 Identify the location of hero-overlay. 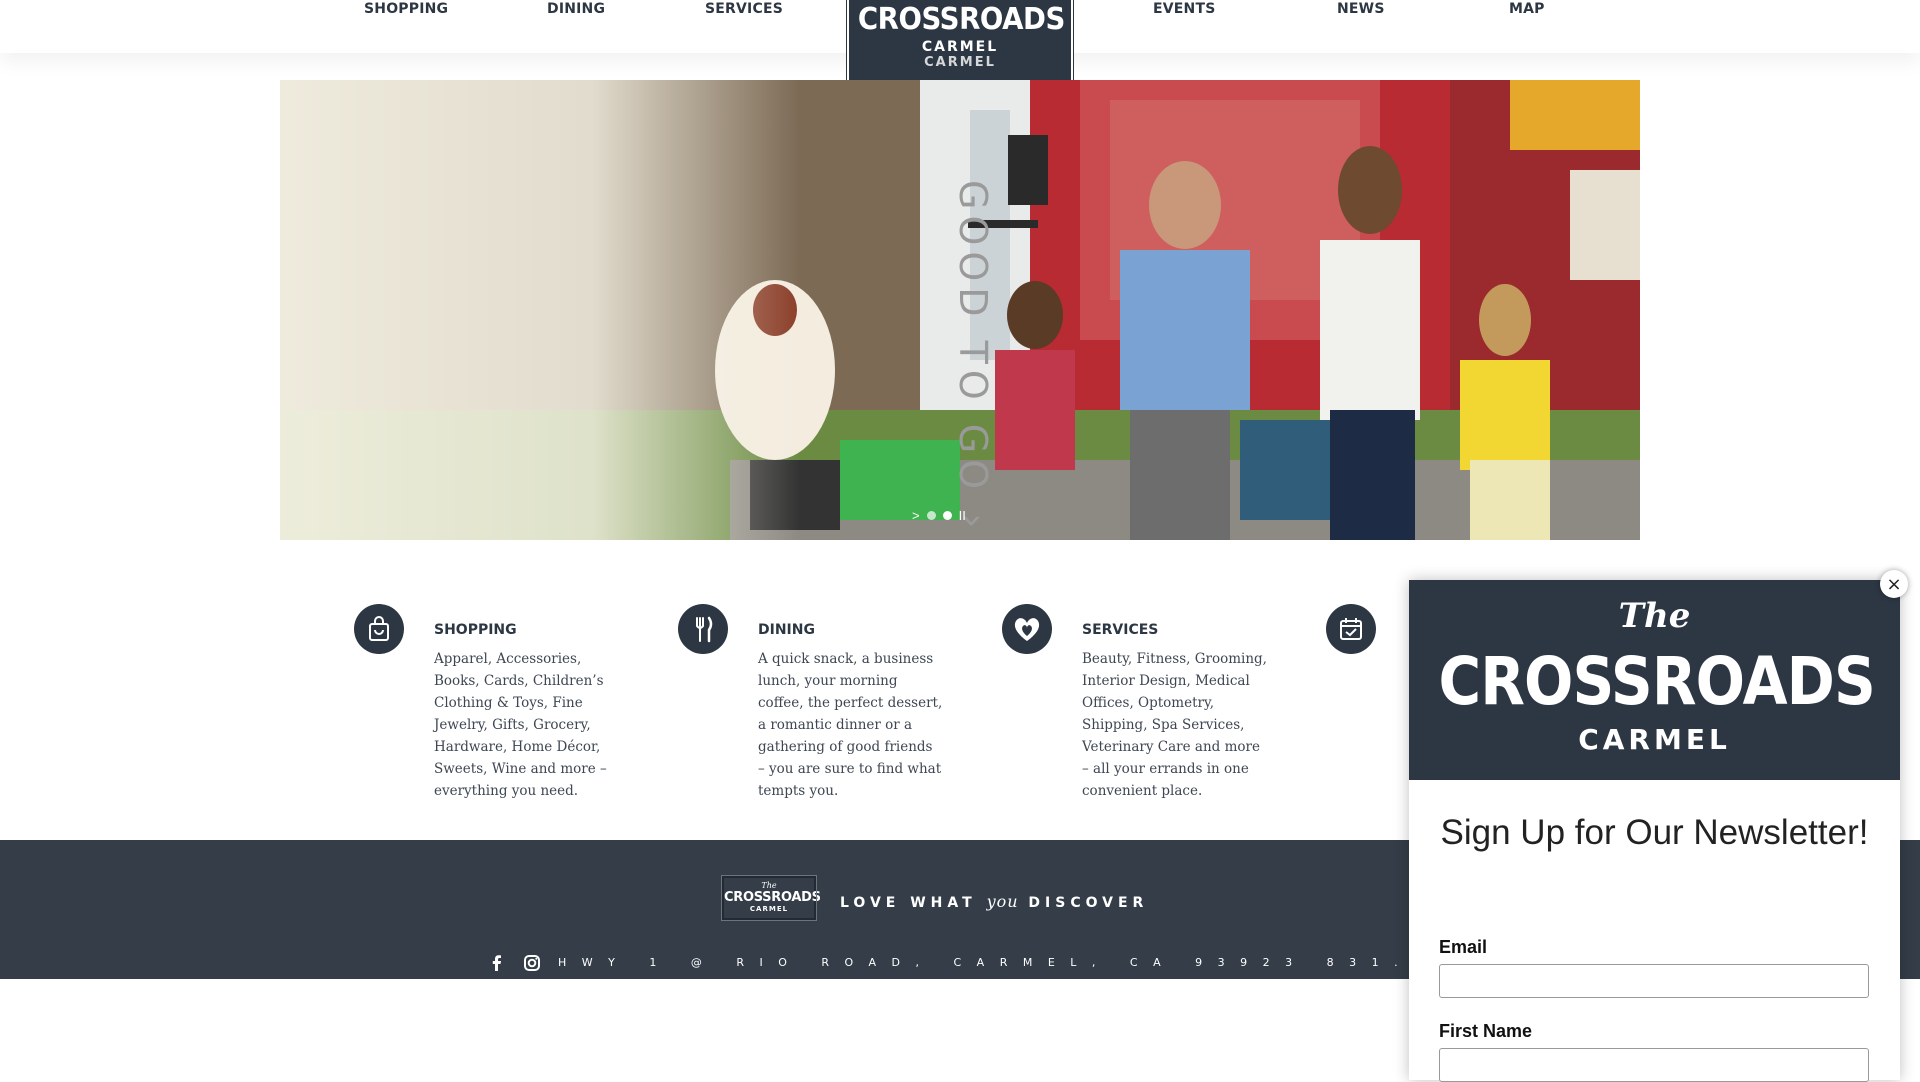
(540, 310).